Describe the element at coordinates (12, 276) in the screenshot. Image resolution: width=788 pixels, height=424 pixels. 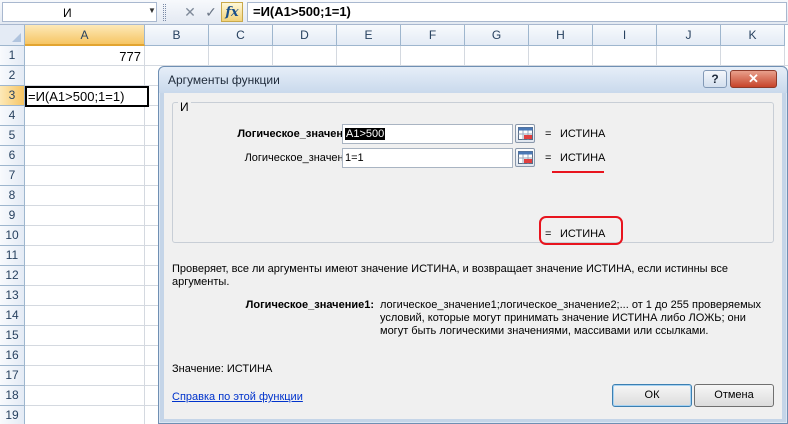
I see `row-header-12: 12` at that location.